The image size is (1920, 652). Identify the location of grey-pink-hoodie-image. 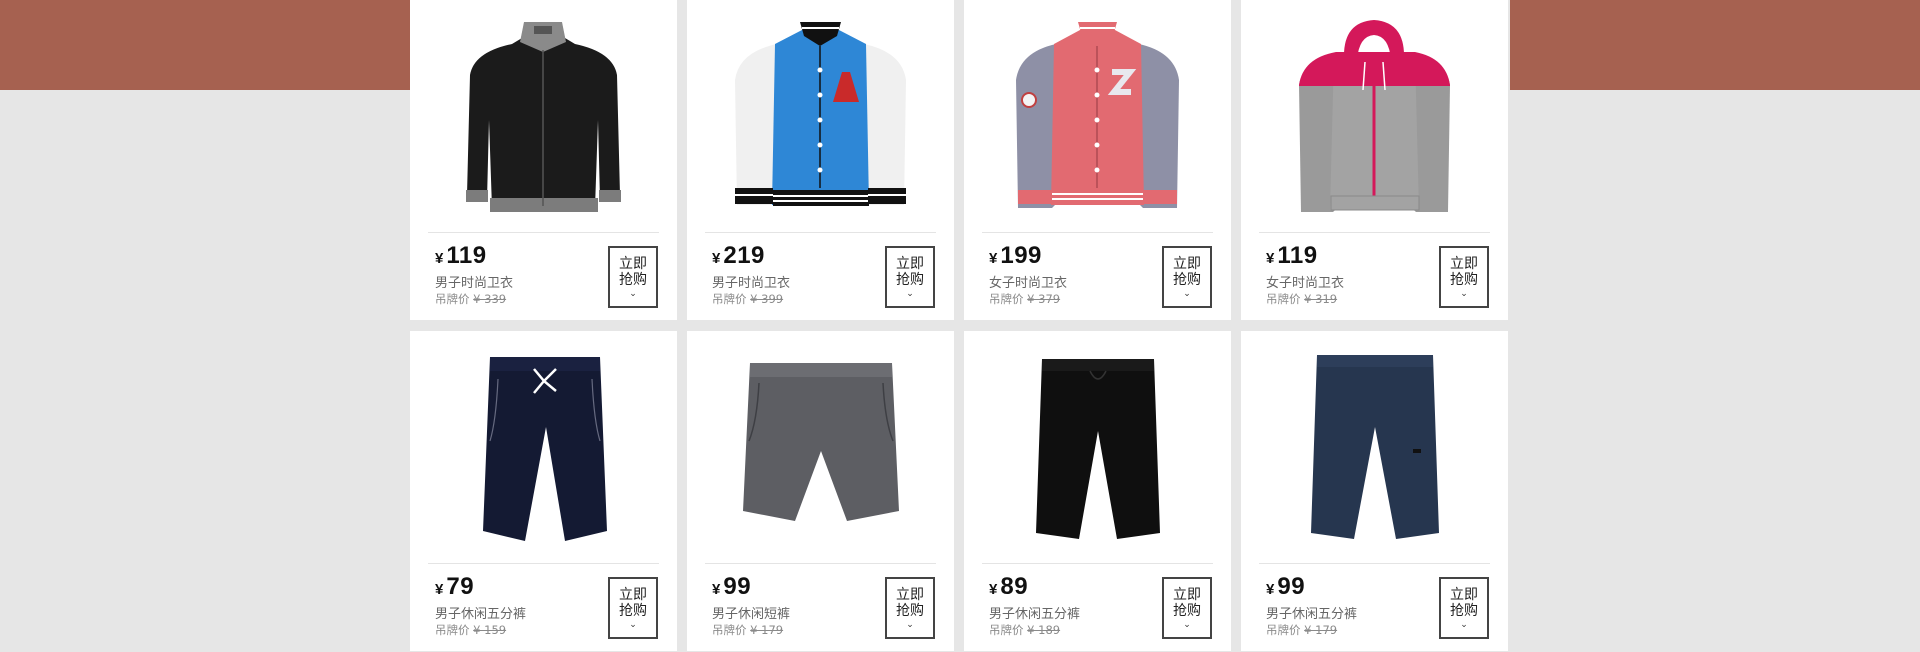
(1374, 116).